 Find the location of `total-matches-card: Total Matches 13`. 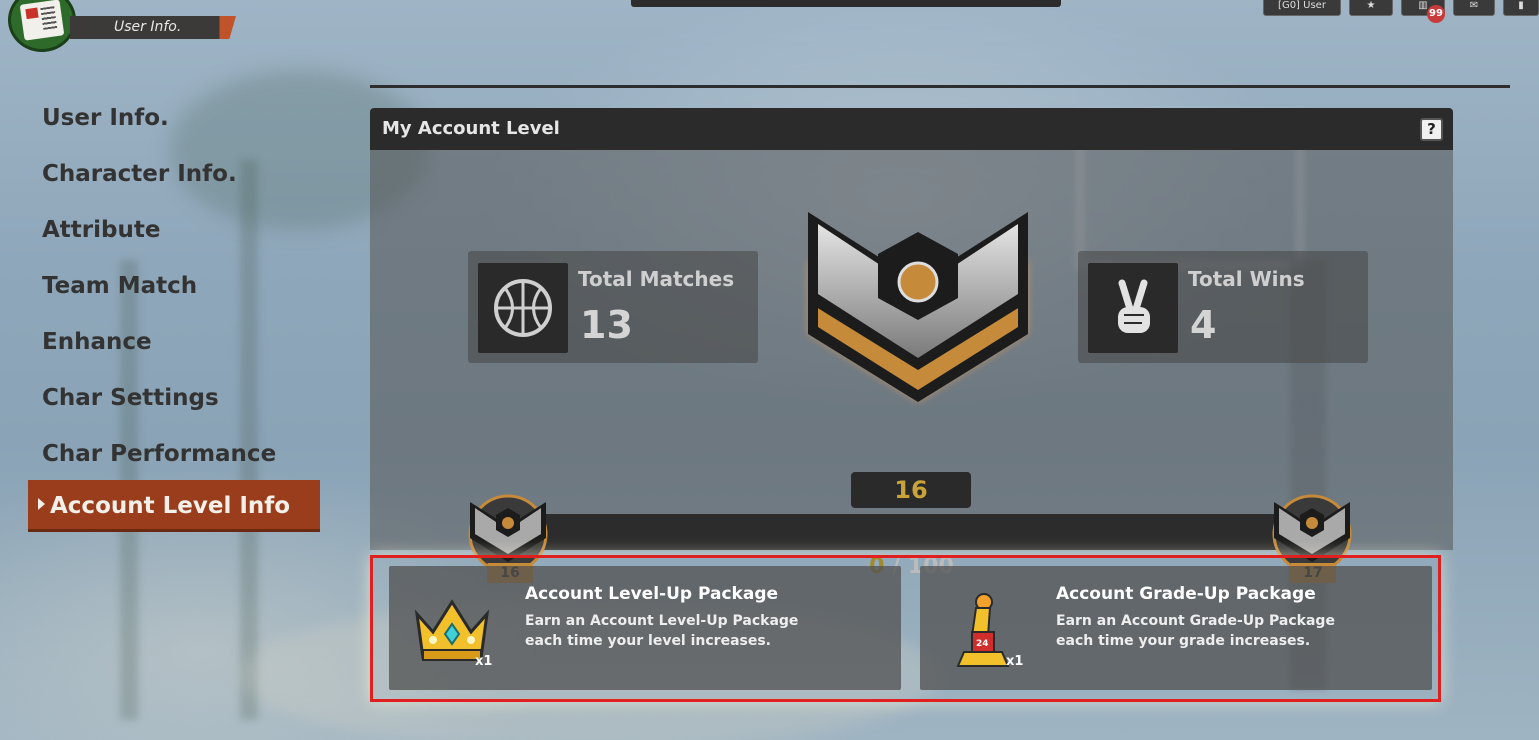

total-matches-card: Total Matches 13 is located at coordinates (613, 307).